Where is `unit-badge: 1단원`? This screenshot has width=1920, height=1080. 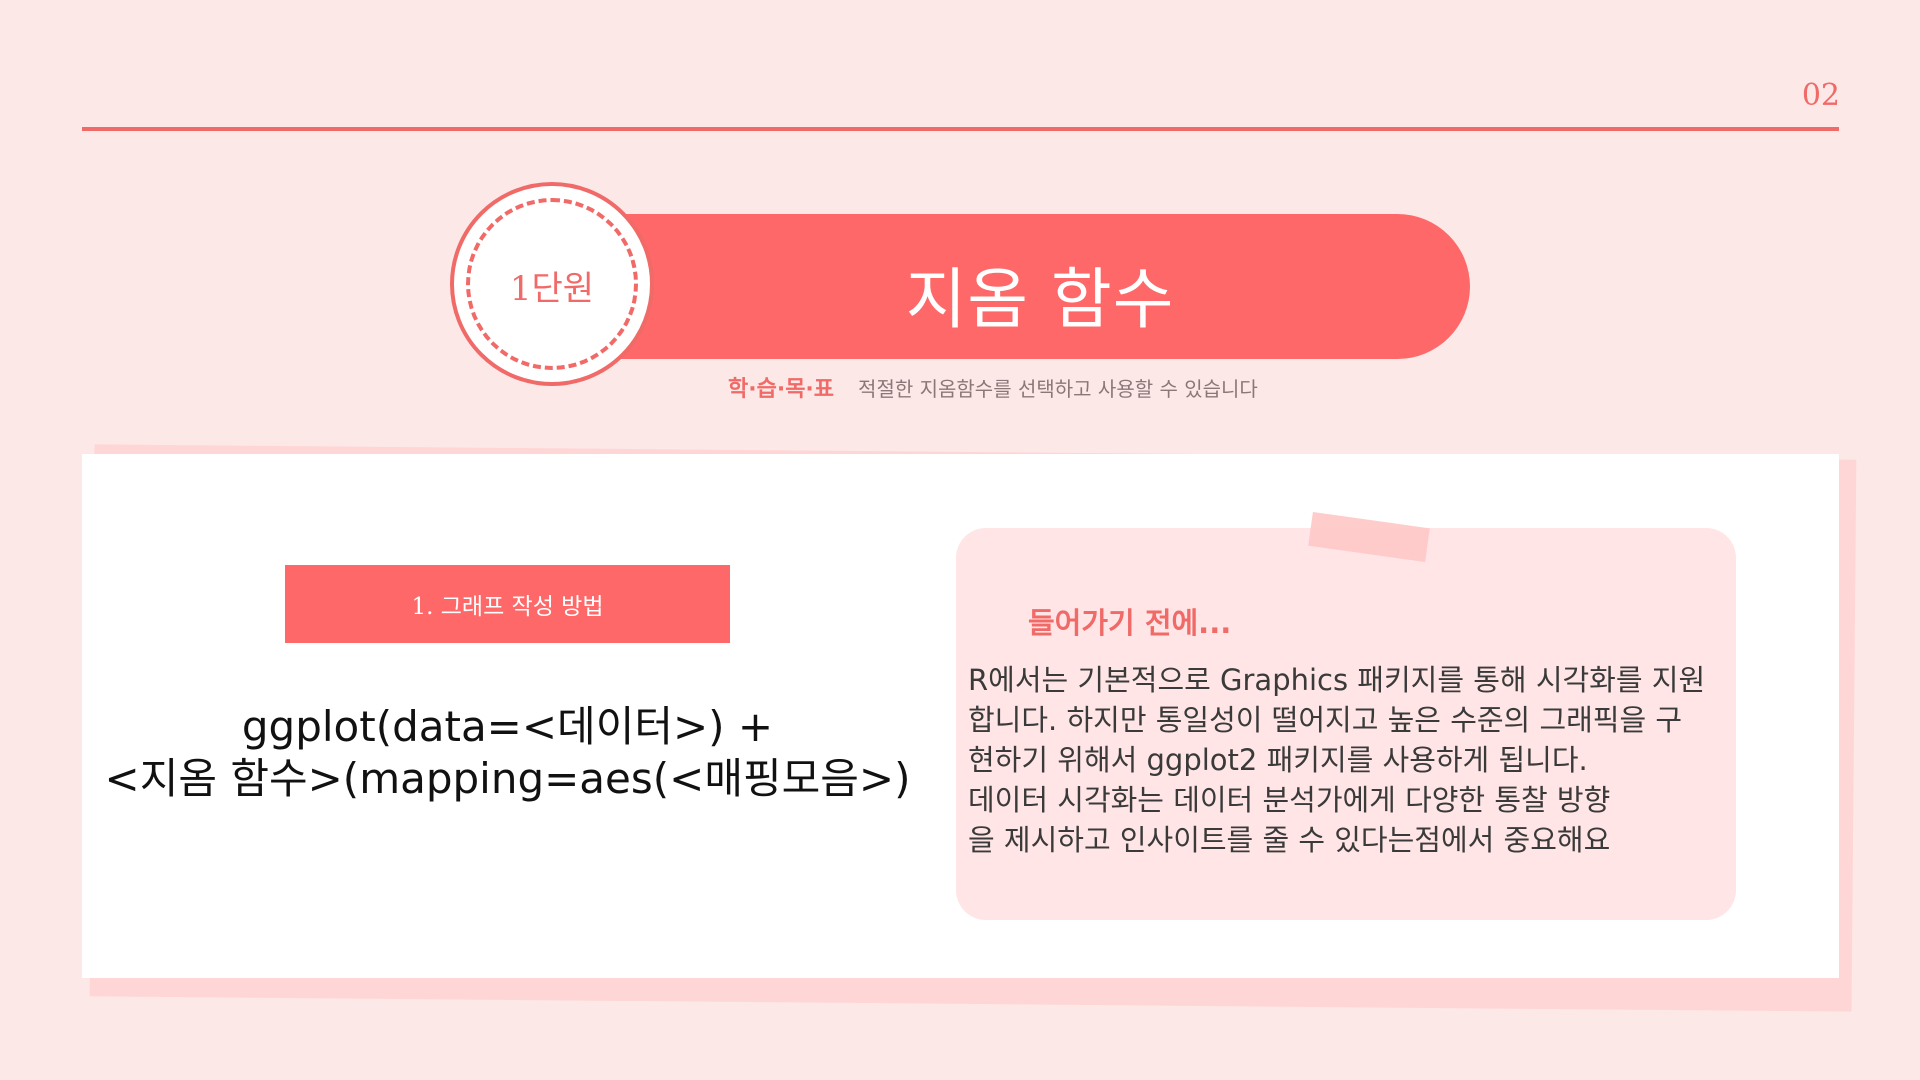 unit-badge: 1단원 is located at coordinates (552, 284).